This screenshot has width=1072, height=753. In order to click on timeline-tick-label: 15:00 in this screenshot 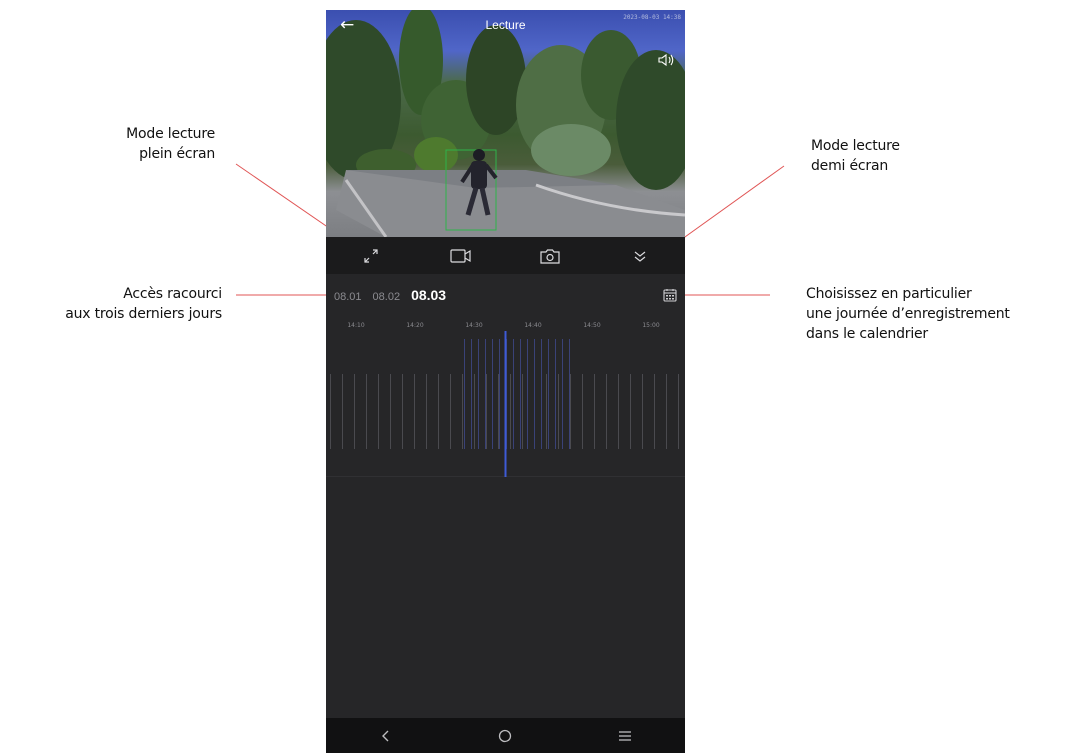, I will do `click(650, 325)`.